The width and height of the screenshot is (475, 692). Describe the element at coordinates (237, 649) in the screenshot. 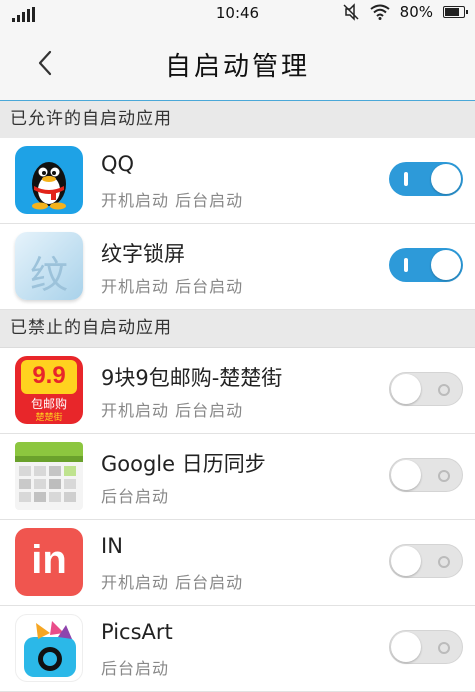

I see `list-item-picsart: PicsArt 后台启动` at that location.